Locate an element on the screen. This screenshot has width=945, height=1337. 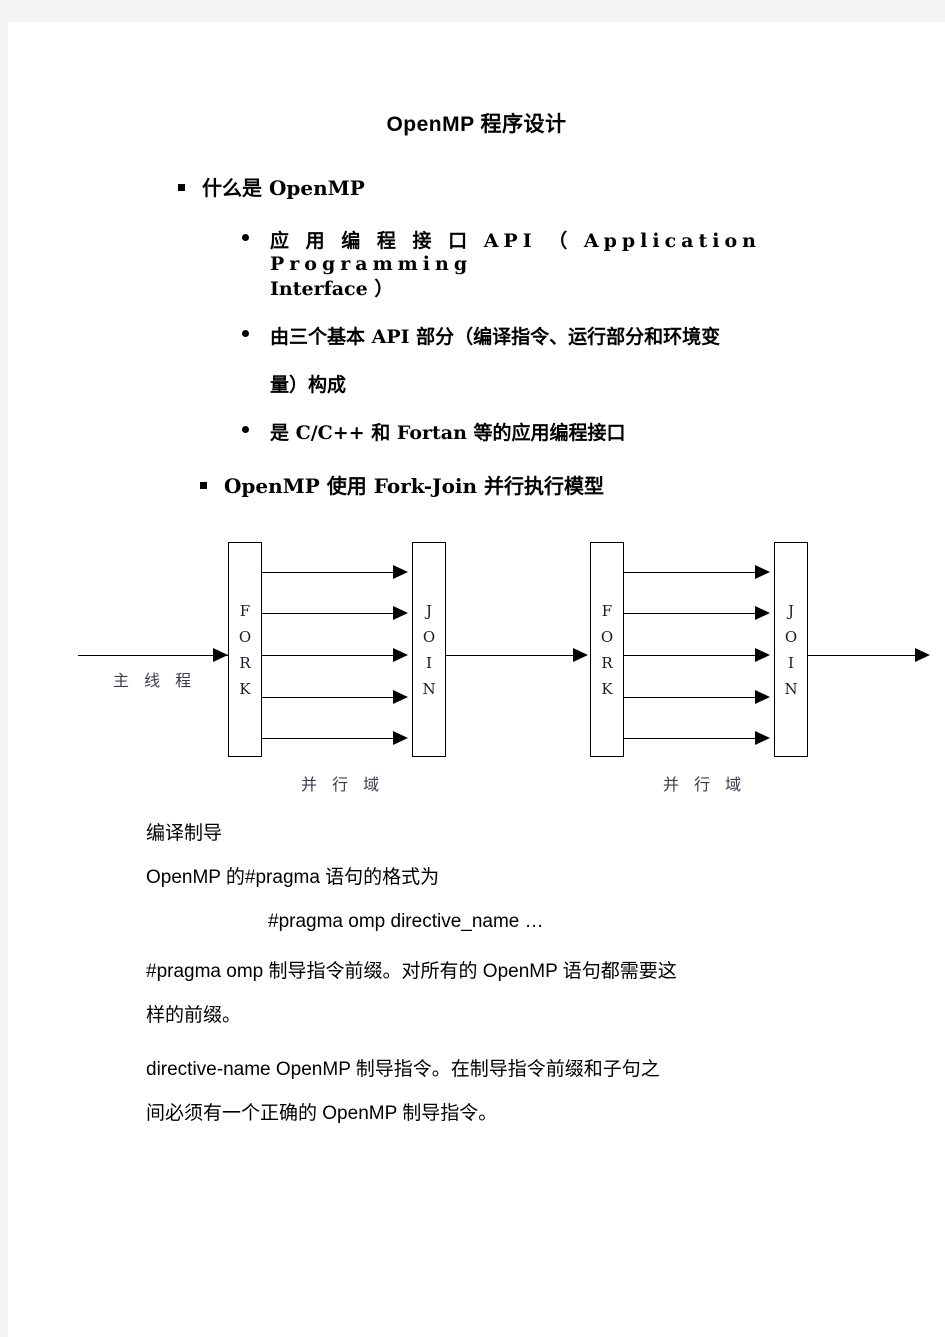
main-thread-label: 主 线 程 is located at coordinates (155, 680).